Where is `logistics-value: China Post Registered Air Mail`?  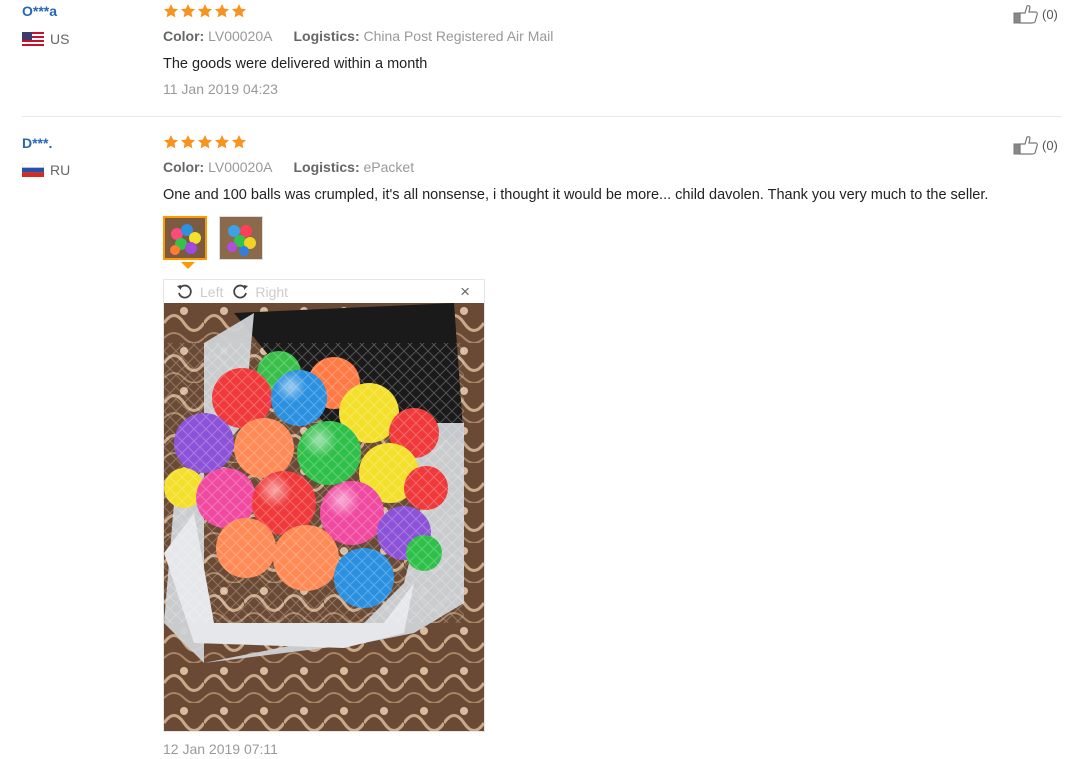
logistics-value: China Post Registered Air Mail is located at coordinates (458, 36).